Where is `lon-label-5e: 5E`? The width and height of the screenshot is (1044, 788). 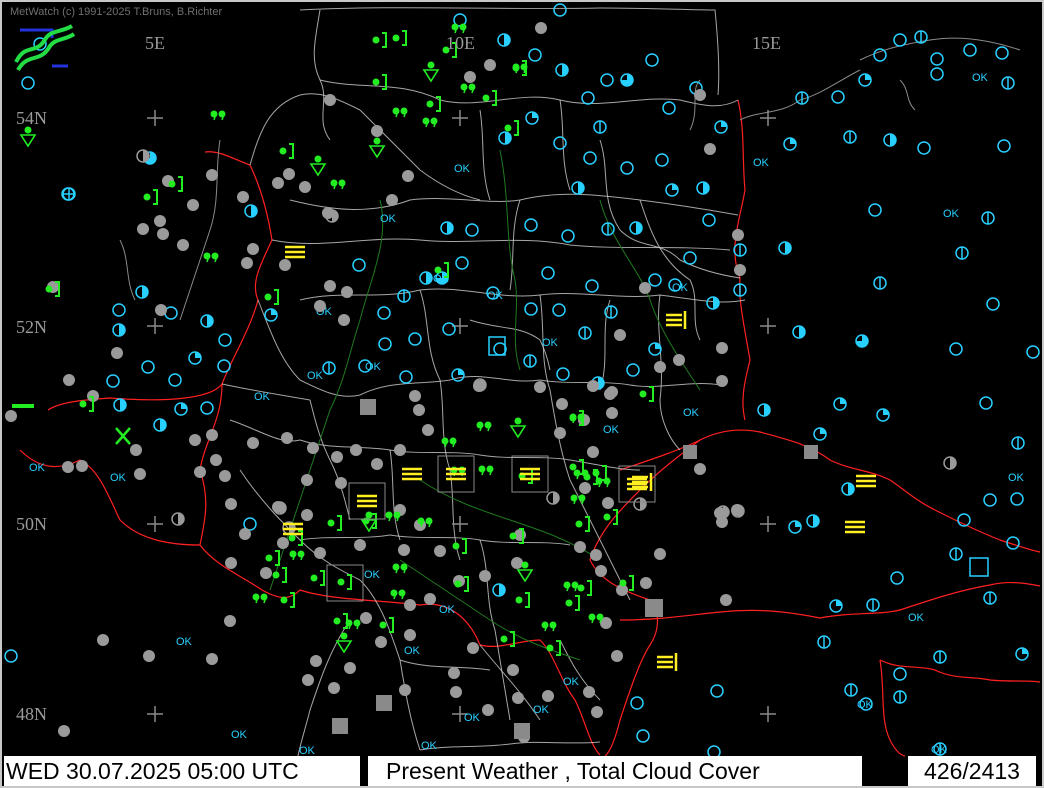 lon-label-5e: 5E is located at coordinates (155, 43).